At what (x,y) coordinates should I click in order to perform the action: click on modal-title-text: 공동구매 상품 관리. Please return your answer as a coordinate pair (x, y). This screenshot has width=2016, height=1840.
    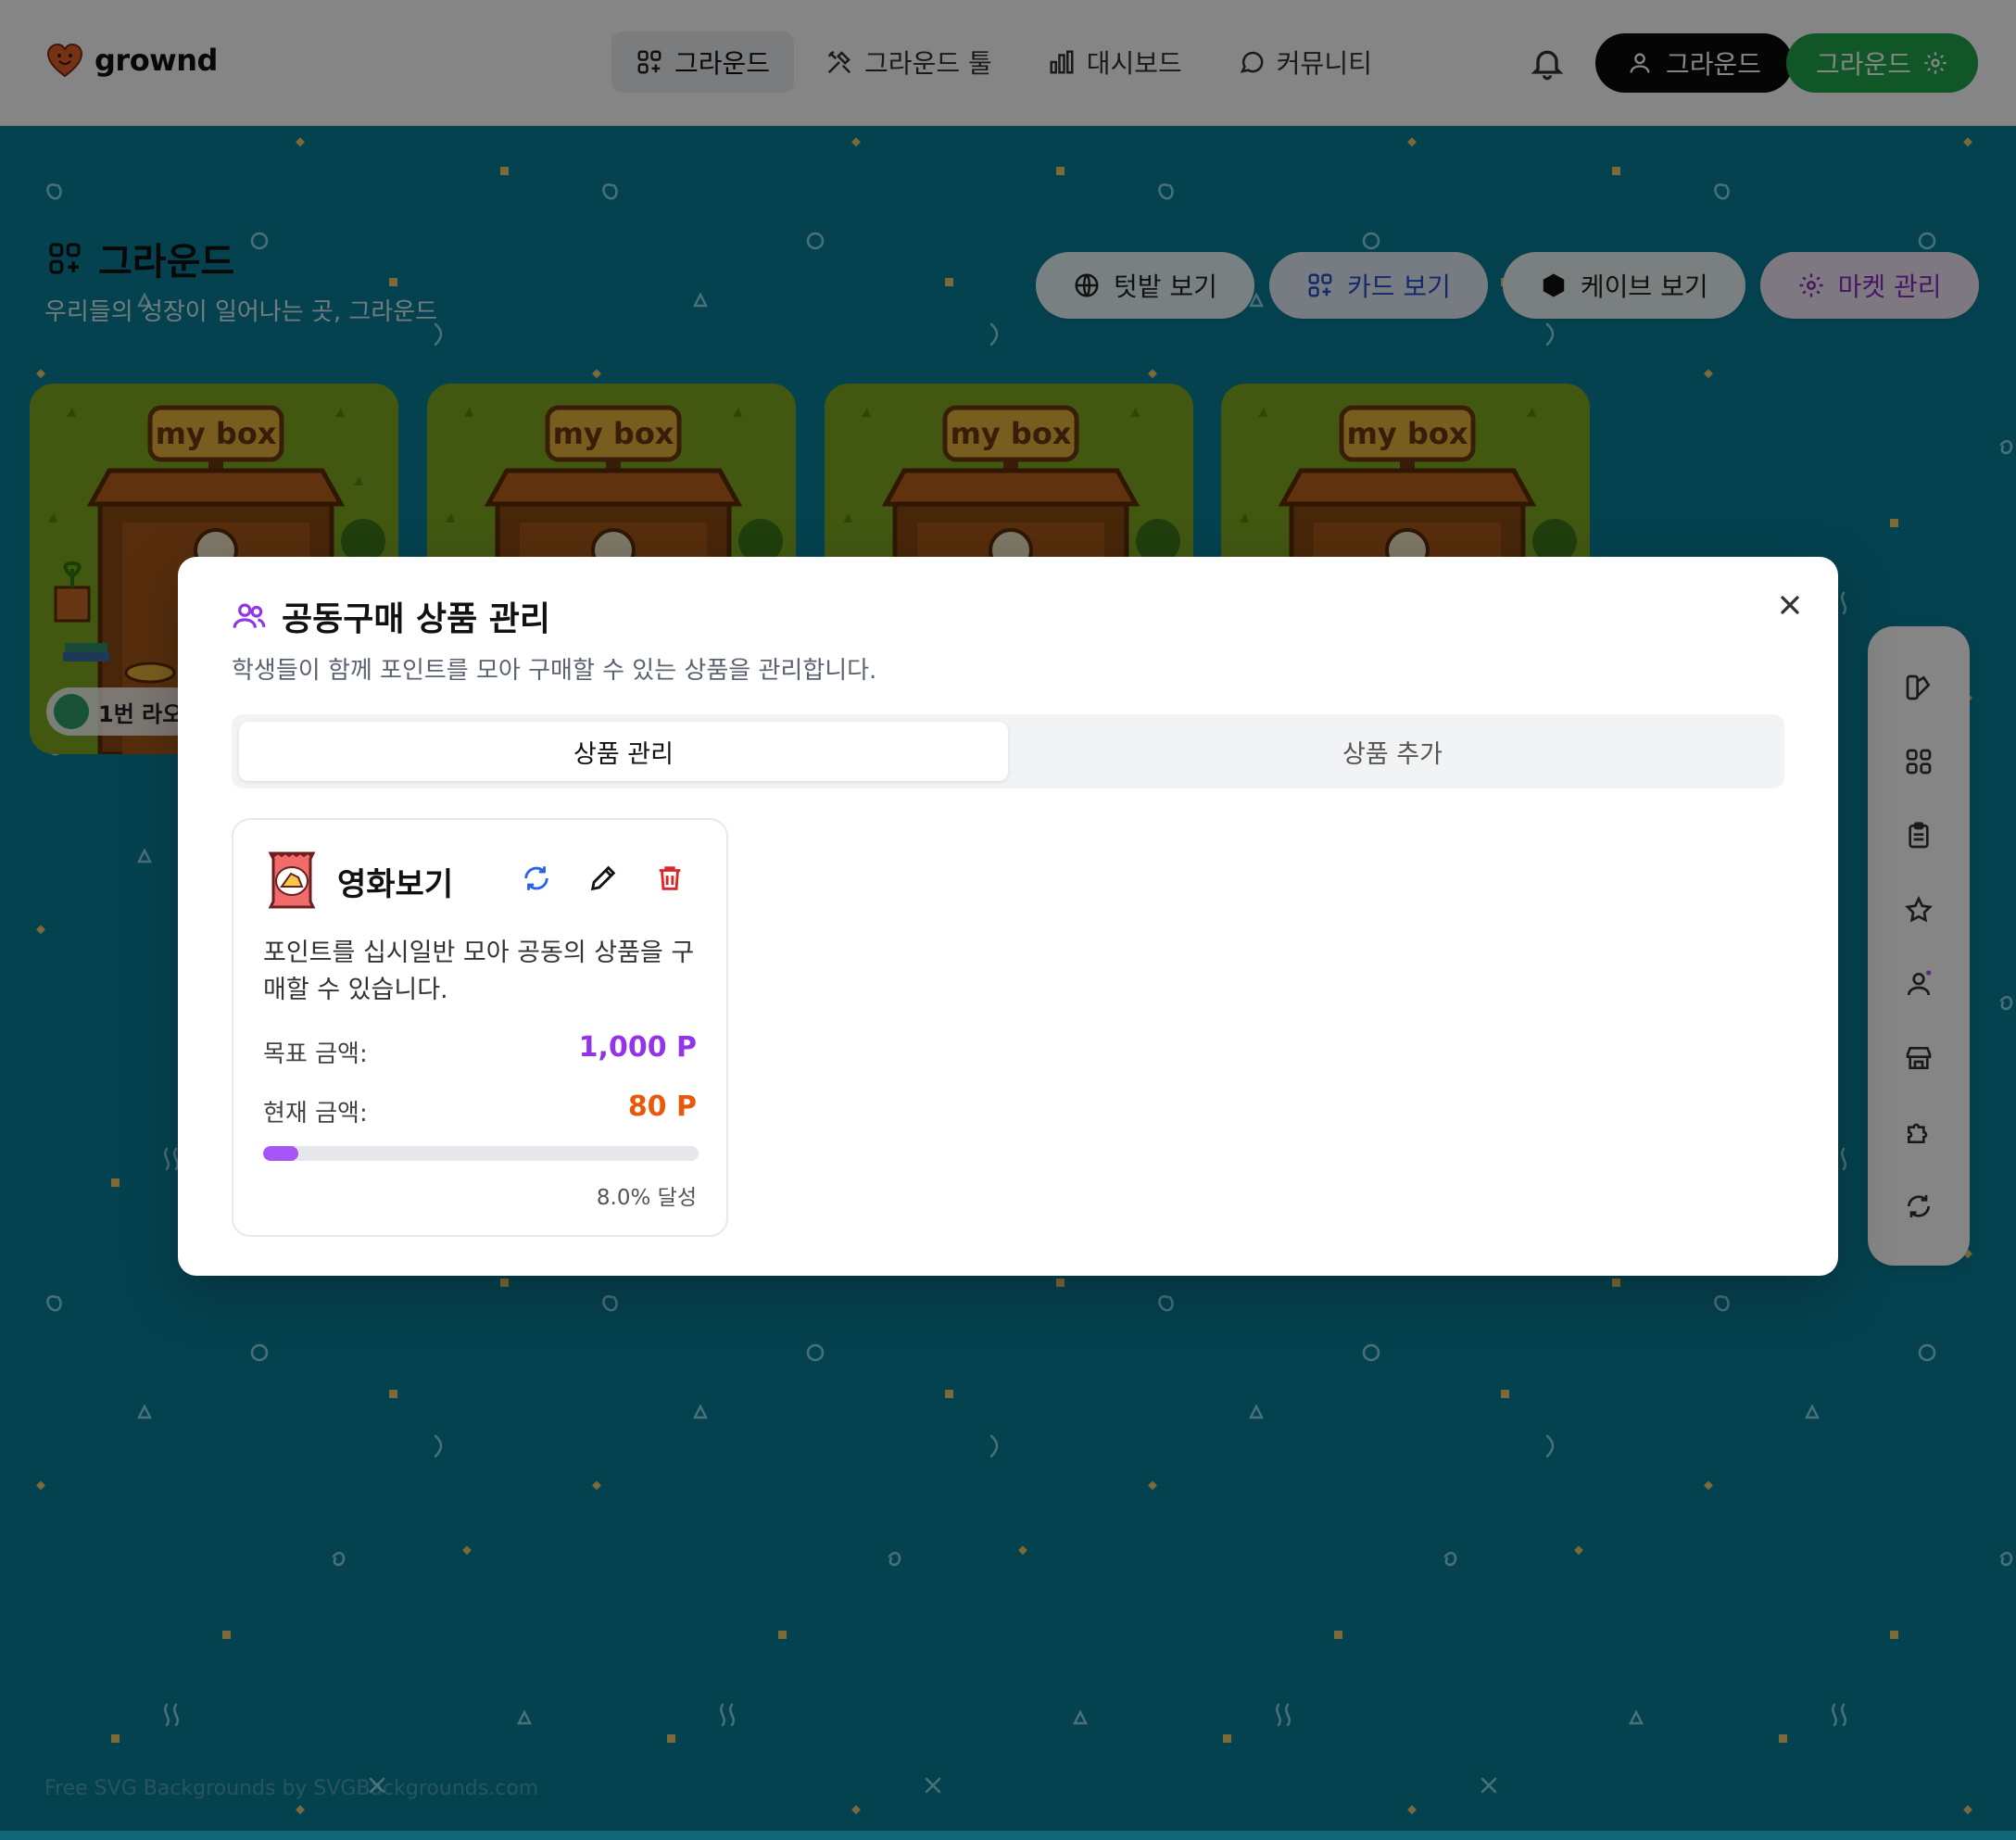
    Looking at the image, I should click on (416, 619).